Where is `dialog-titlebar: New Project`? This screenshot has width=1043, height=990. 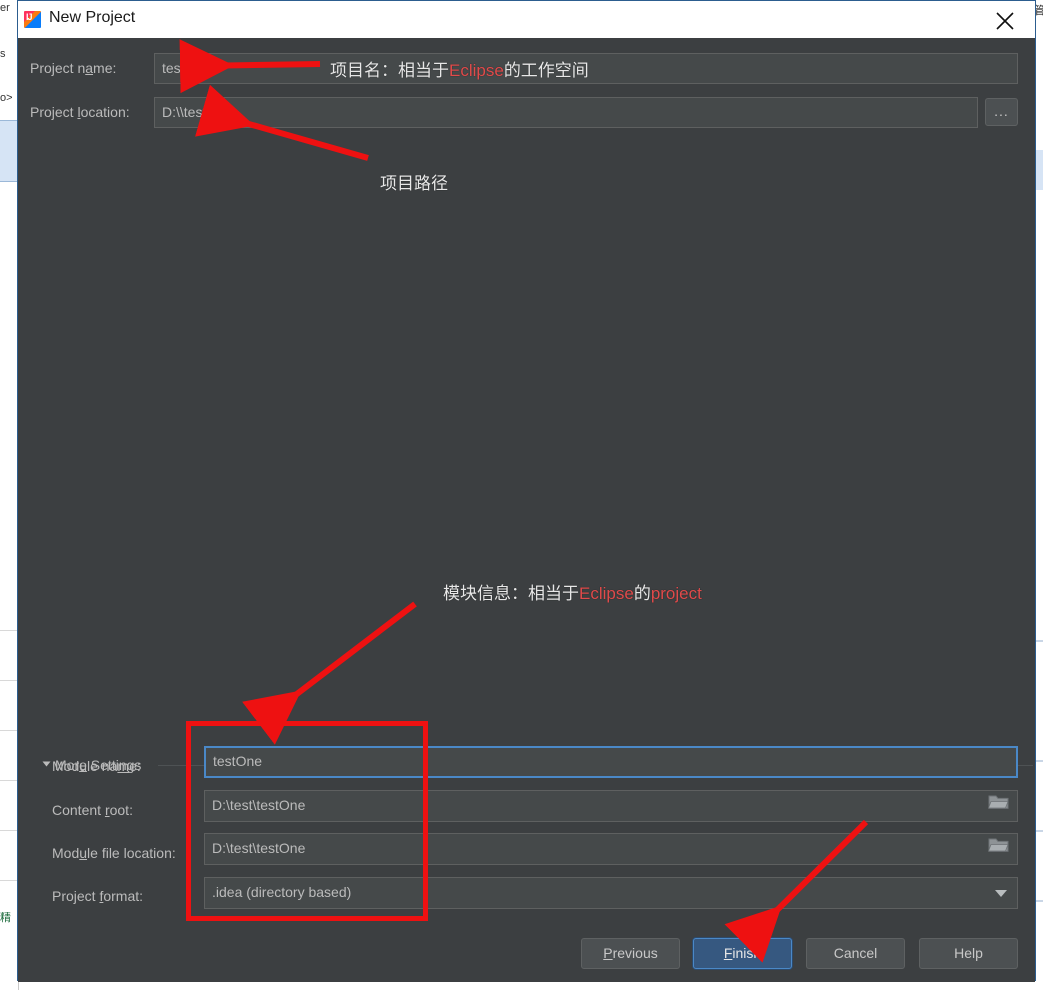
dialog-titlebar: New Project is located at coordinates (526, 19).